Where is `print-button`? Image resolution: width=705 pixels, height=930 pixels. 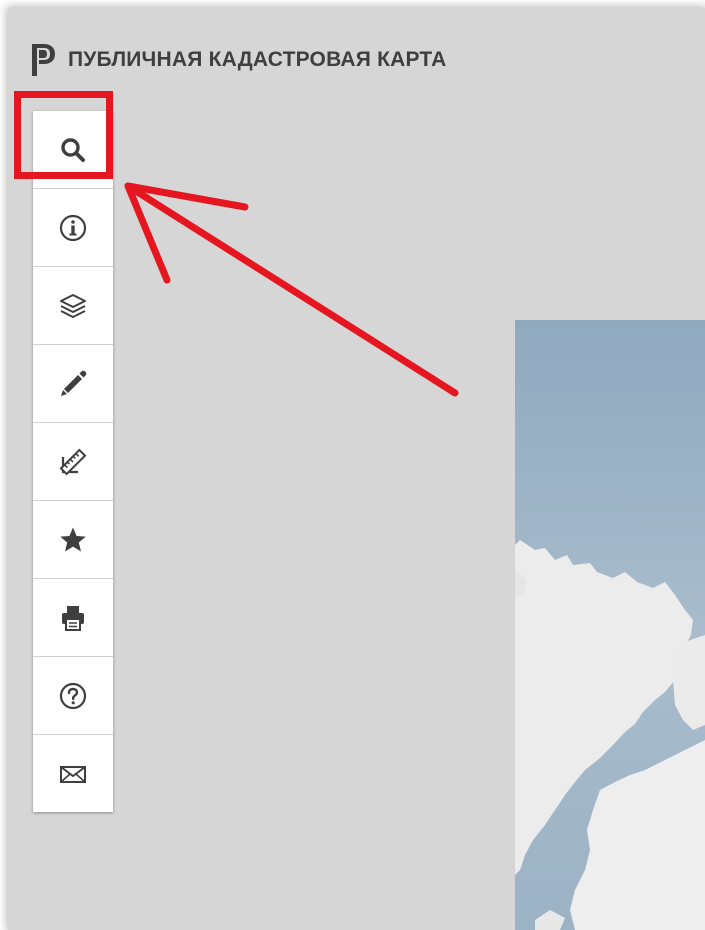
print-button is located at coordinates (73, 618).